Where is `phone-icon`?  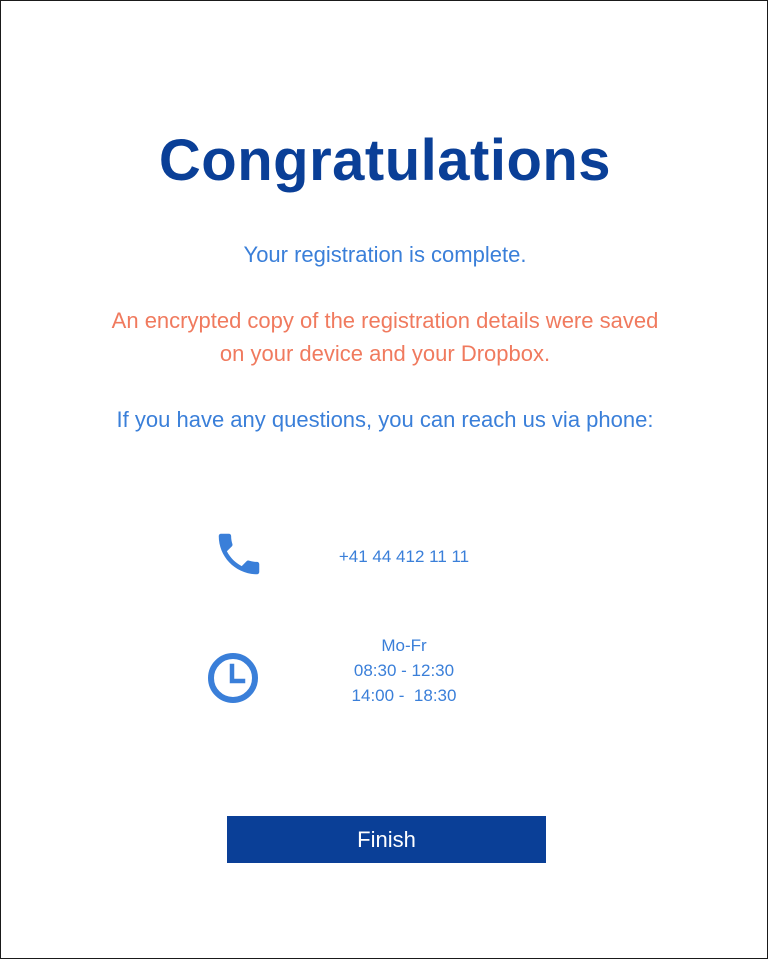
phone-icon is located at coordinates (239, 554).